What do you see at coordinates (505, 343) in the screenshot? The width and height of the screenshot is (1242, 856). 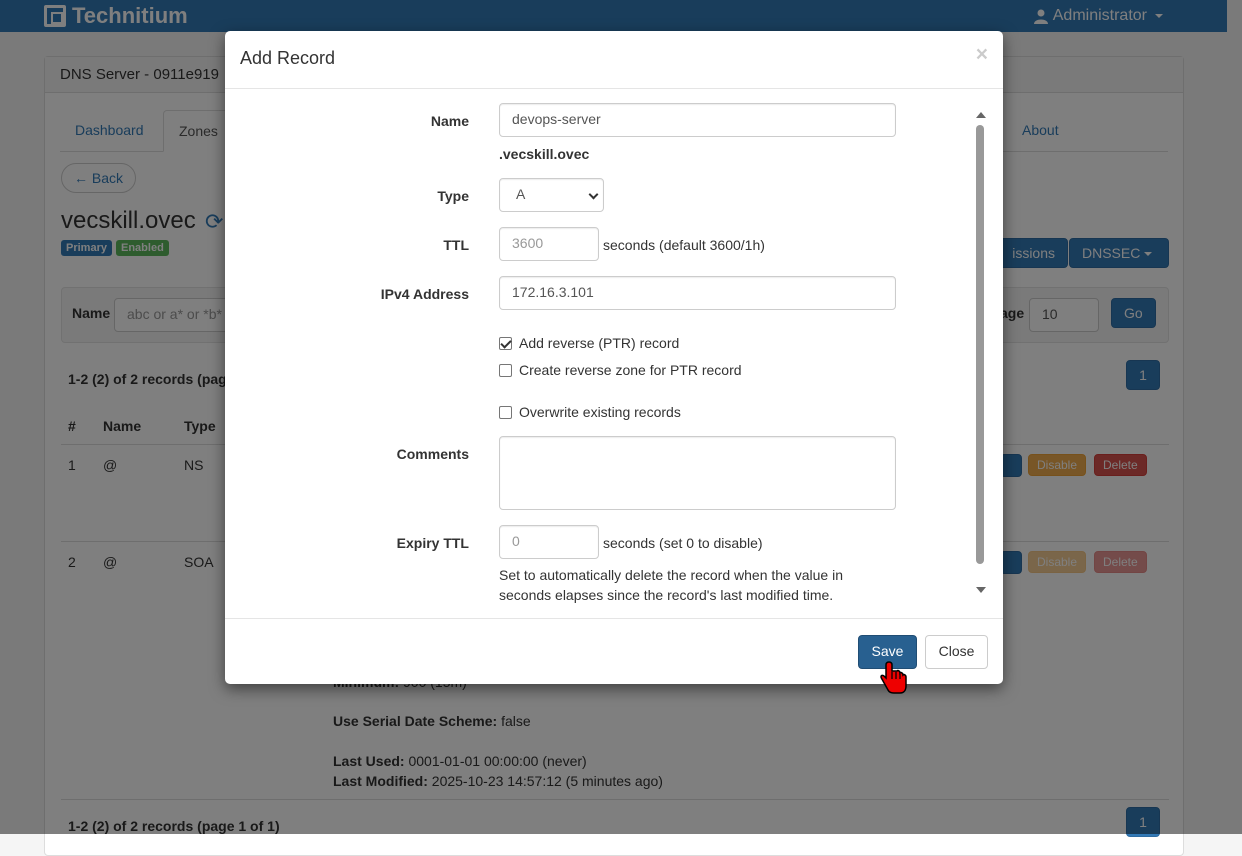 I see `add-ptr-checkbox` at bounding box center [505, 343].